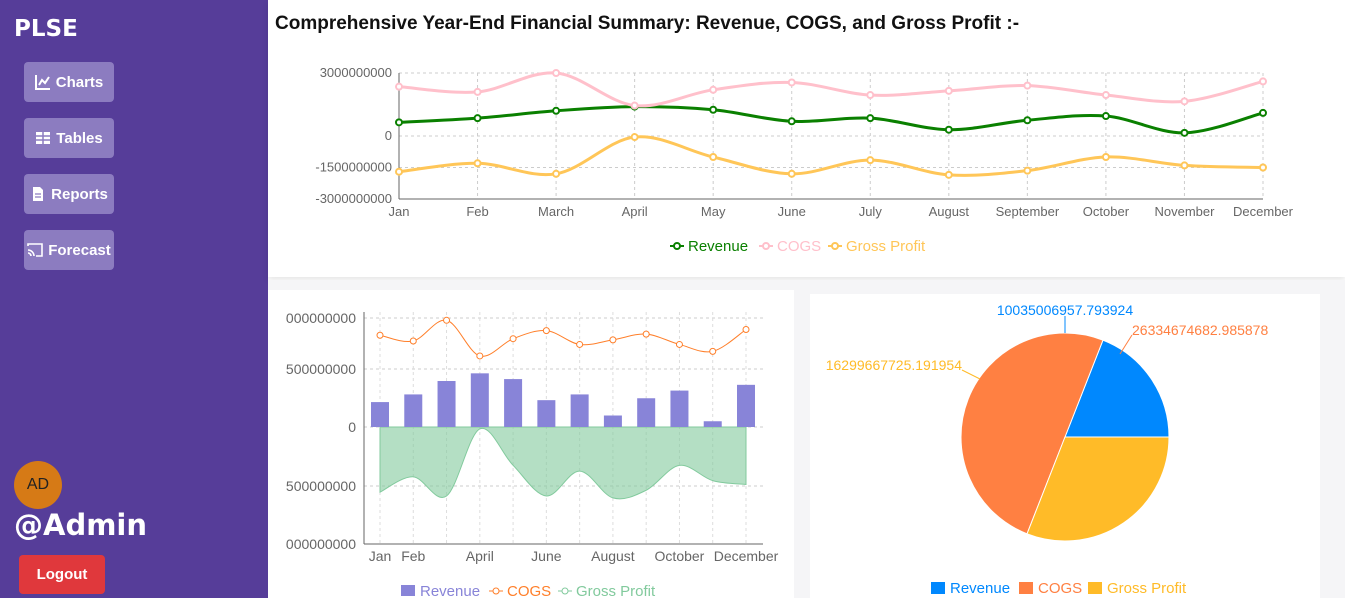  I want to click on y-tick-label: -1500000000, so click(353, 167).